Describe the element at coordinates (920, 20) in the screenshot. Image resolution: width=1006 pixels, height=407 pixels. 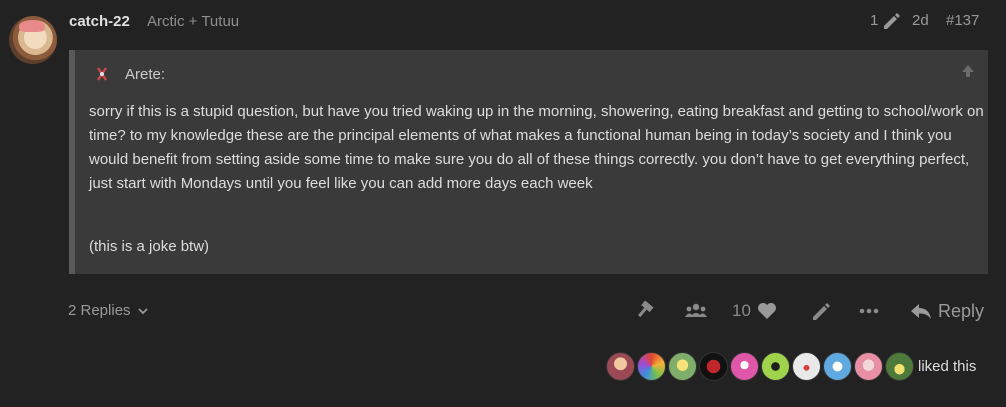
I see `post-date: 2d` at that location.